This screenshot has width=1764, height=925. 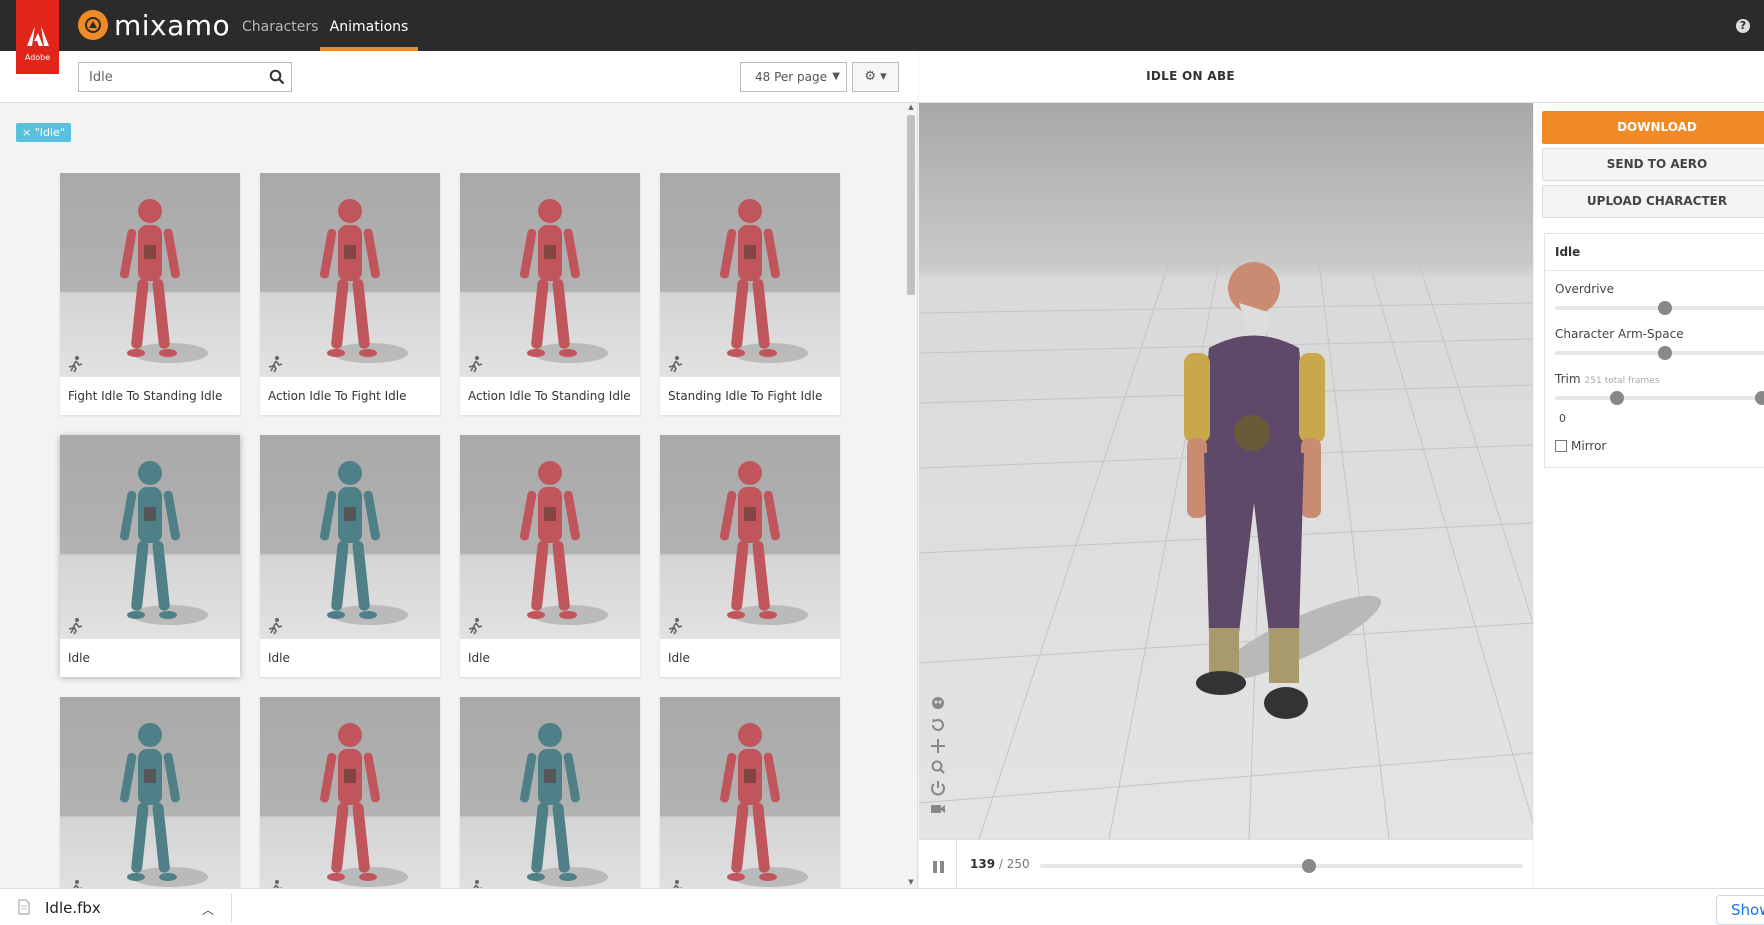 I want to click on adobe-a-icon, so click(x=37, y=38).